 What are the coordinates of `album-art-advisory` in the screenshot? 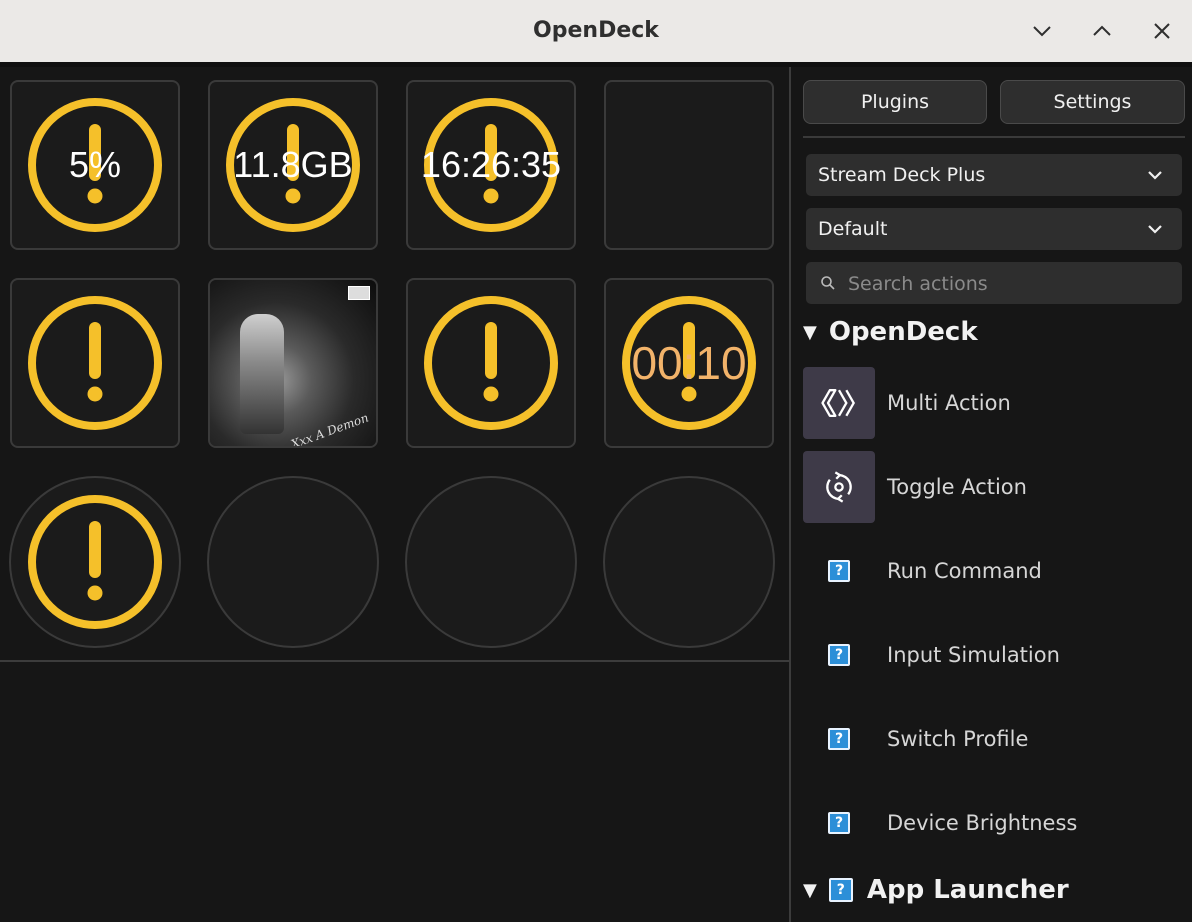 It's located at (359, 293).